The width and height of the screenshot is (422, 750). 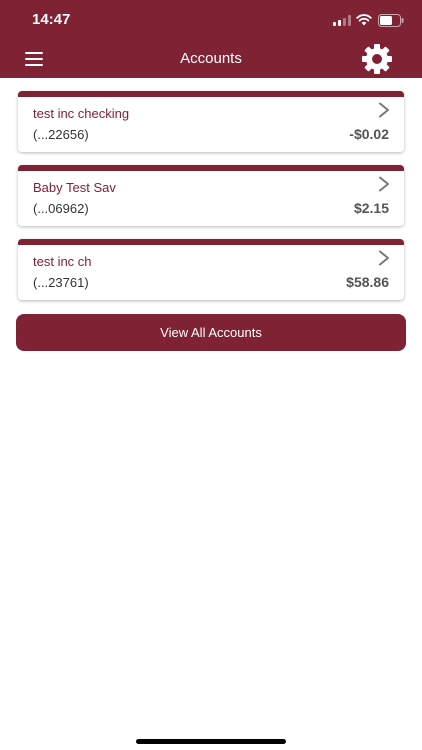 I want to click on app-header: 14:47 Accounts, so click(x=211, y=39).